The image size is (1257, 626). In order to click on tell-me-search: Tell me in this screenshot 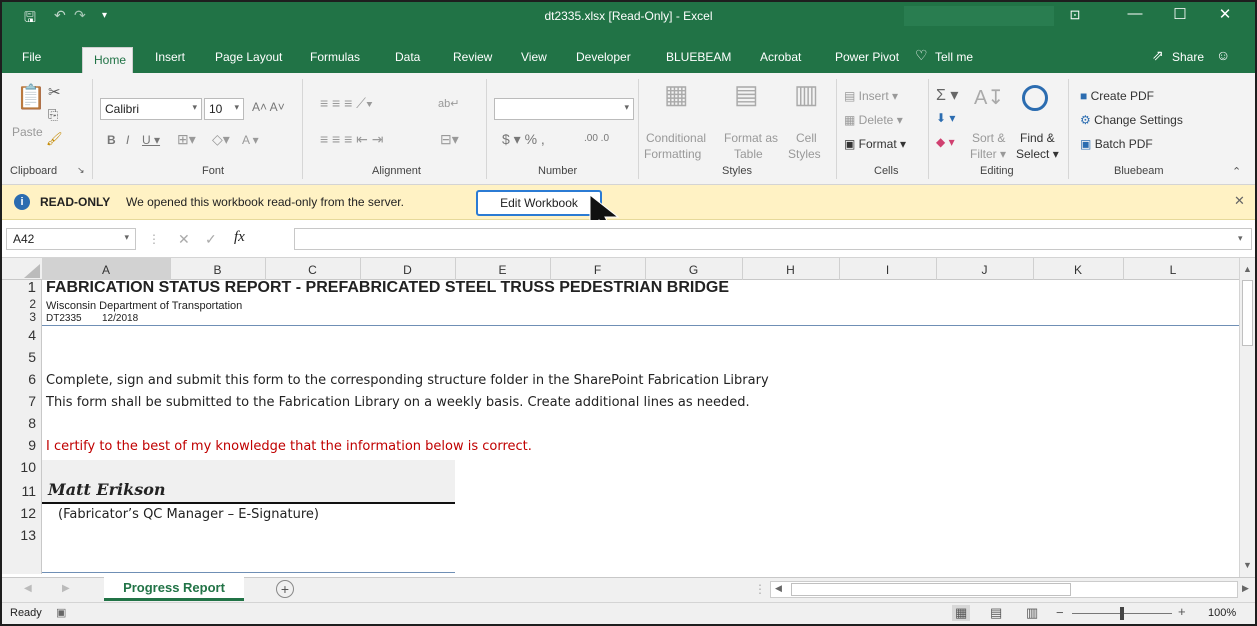, I will do `click(954, 57)`.